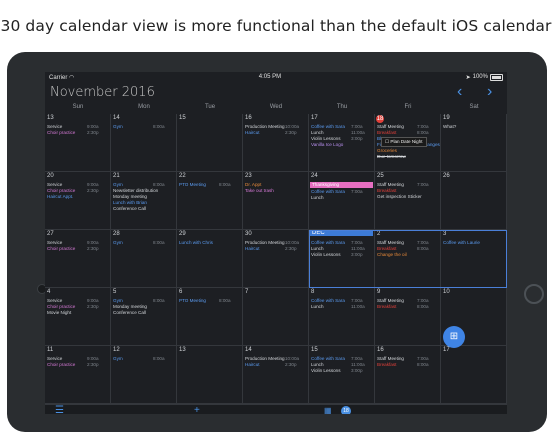  What do you see at coordinates (78, 375) in the screenshot?
I see `day-cell: 11 Service 9:00a Choir practice 2:30p` at bounding box center [78, 375].